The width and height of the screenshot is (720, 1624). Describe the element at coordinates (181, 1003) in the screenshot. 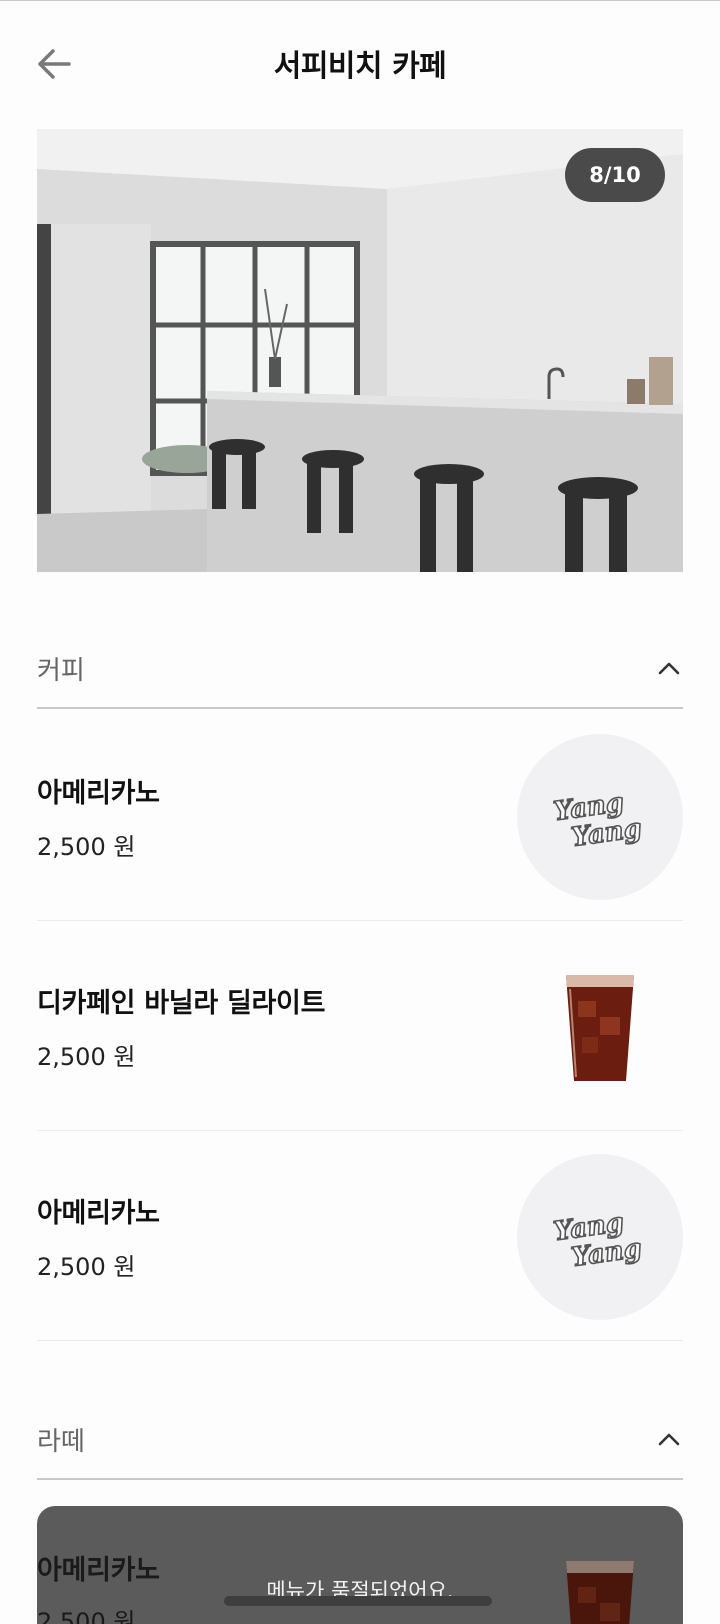

I see `menu-item-name: 디카페인 바닐라 딜라이트` at that location.